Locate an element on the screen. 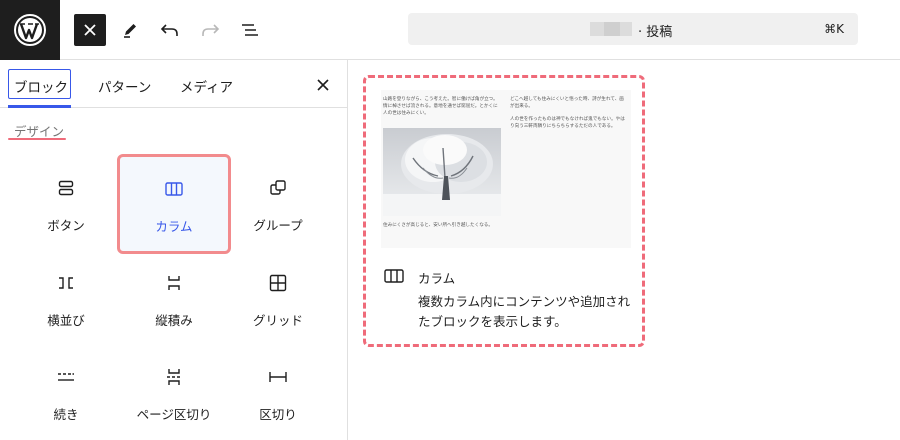  grid-icon is located at coordinates (278, 283).